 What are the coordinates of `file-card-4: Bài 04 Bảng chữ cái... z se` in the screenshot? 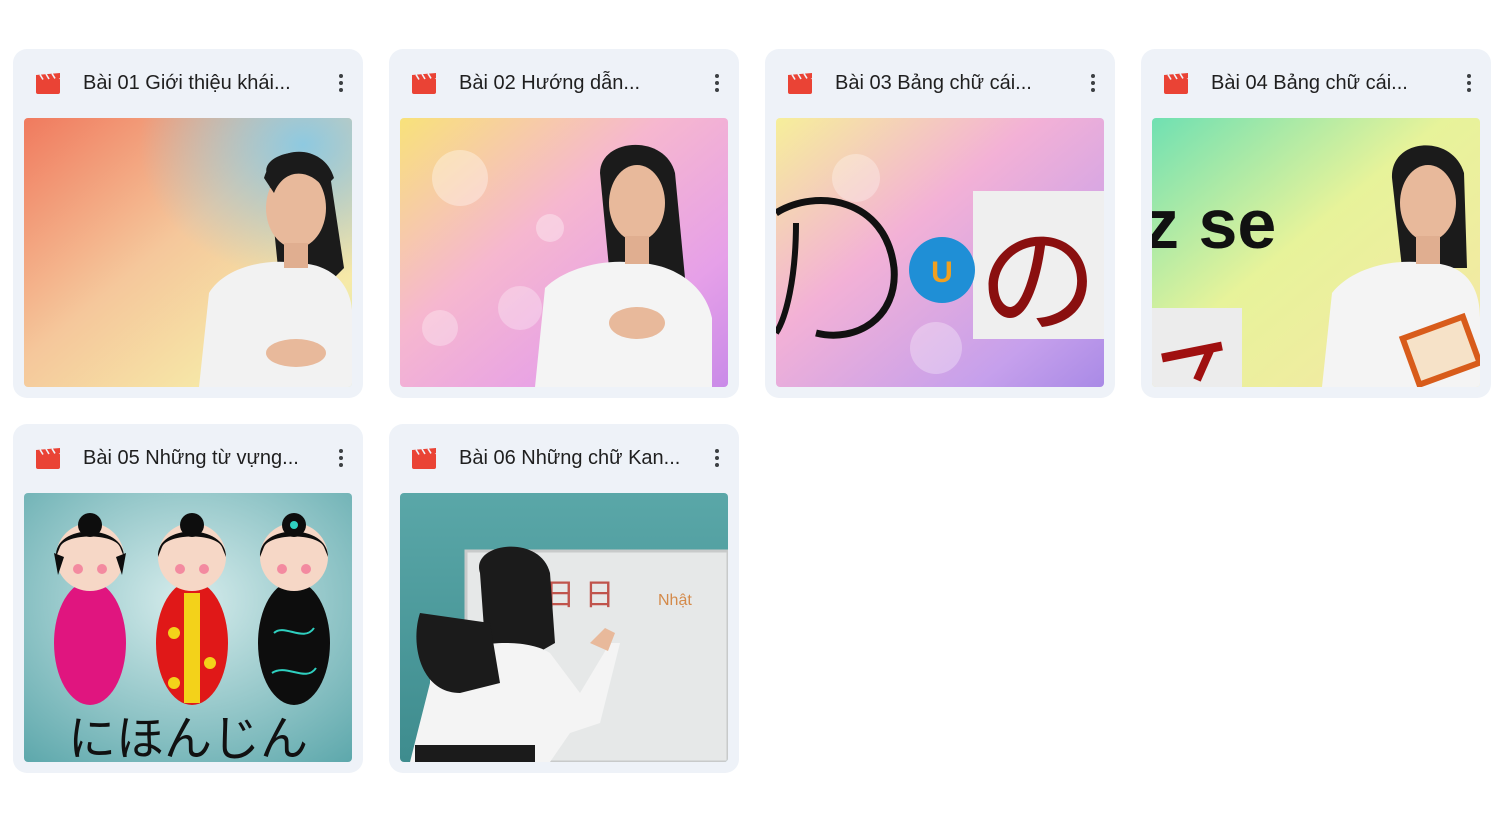 It's located at (1316, 223).